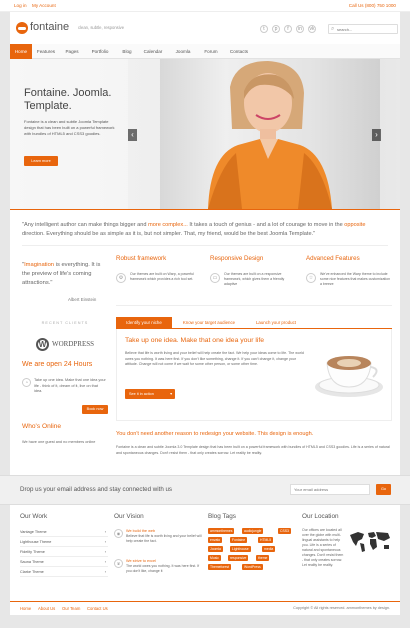 The width and height of the screenshot is (410, 628). What do you see at coordinates (129, 516) in the screenshot?
I see `our-vision-title: Our Vision` at bounding box center [129, 516].